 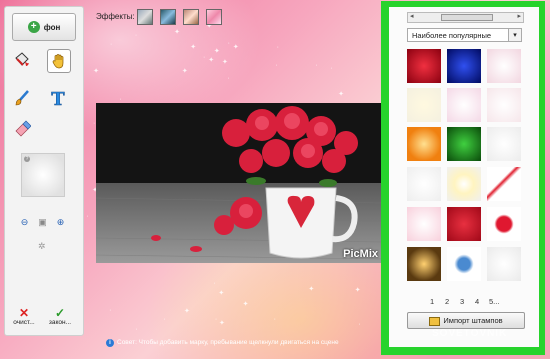 What do you see at coordinates (435, 321) in the screenshot?
I see `folder-icon` at bounding box center [435, 321].